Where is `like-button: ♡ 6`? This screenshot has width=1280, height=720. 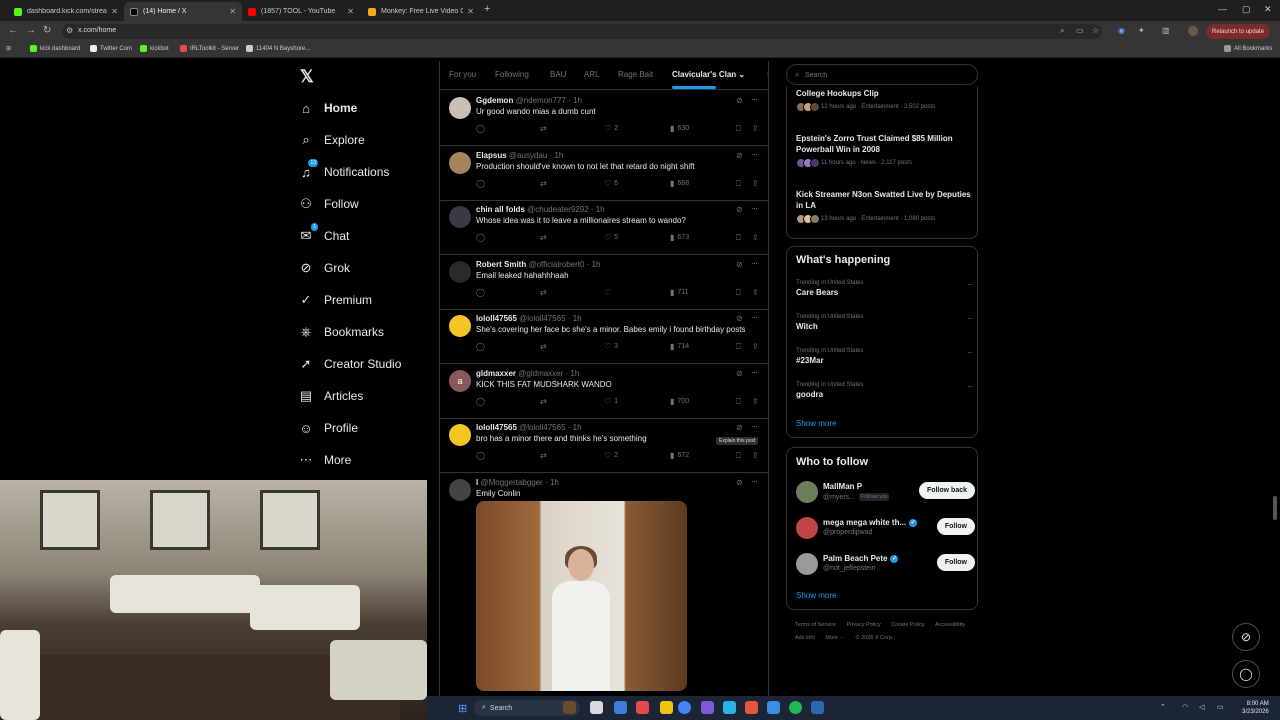
like-button: ♡ 6 is located at coordinates (611, 183).